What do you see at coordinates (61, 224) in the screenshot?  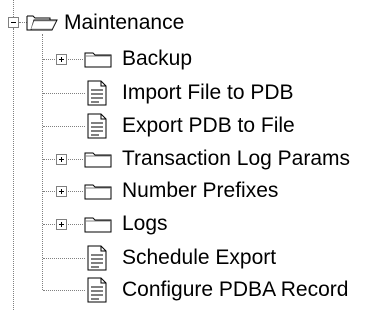 I see `expand-toggle-logs` at bounding box center [61, 224].